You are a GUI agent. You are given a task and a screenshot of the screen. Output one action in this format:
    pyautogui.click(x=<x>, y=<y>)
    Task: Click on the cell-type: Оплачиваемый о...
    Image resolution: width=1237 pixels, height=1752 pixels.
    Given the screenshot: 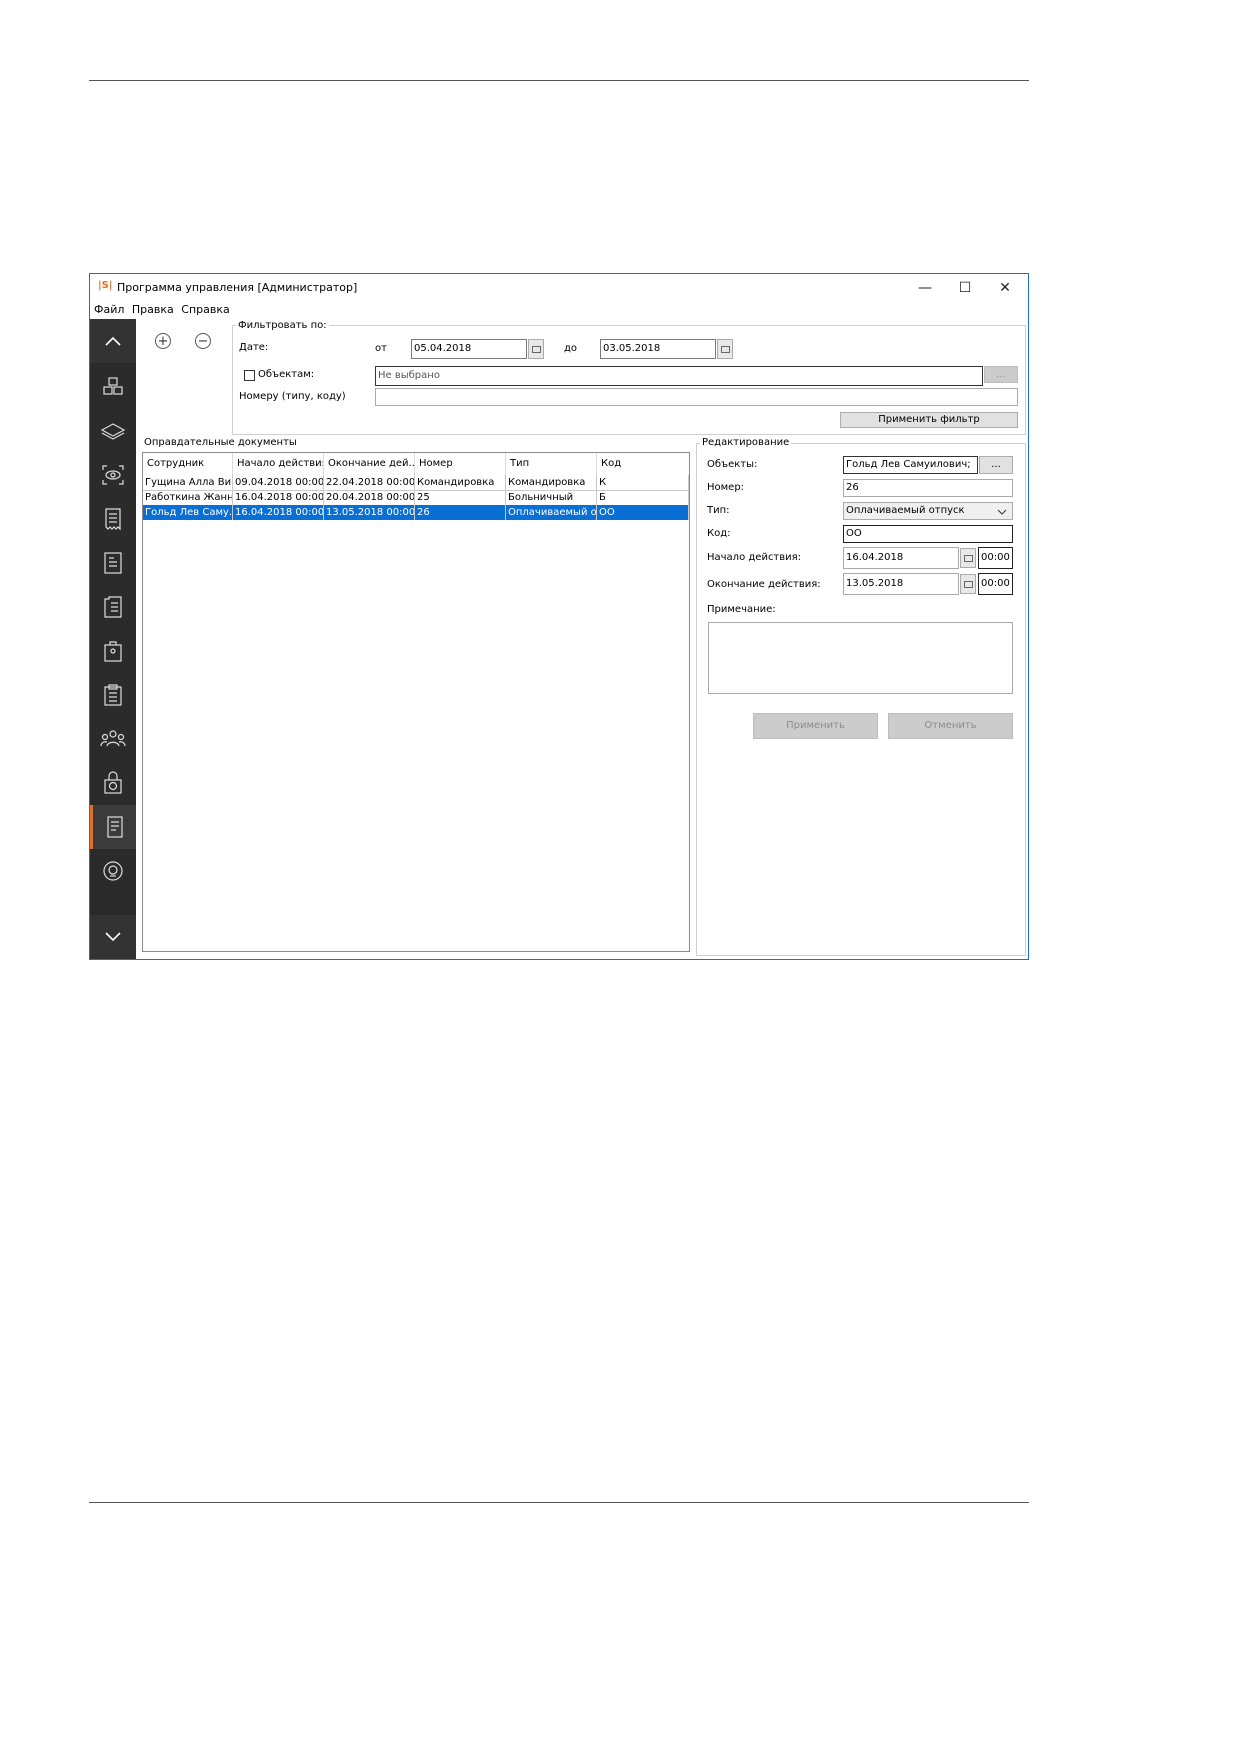 What is the action you would take?
    pyautogui.click(x=552, y=512)
    